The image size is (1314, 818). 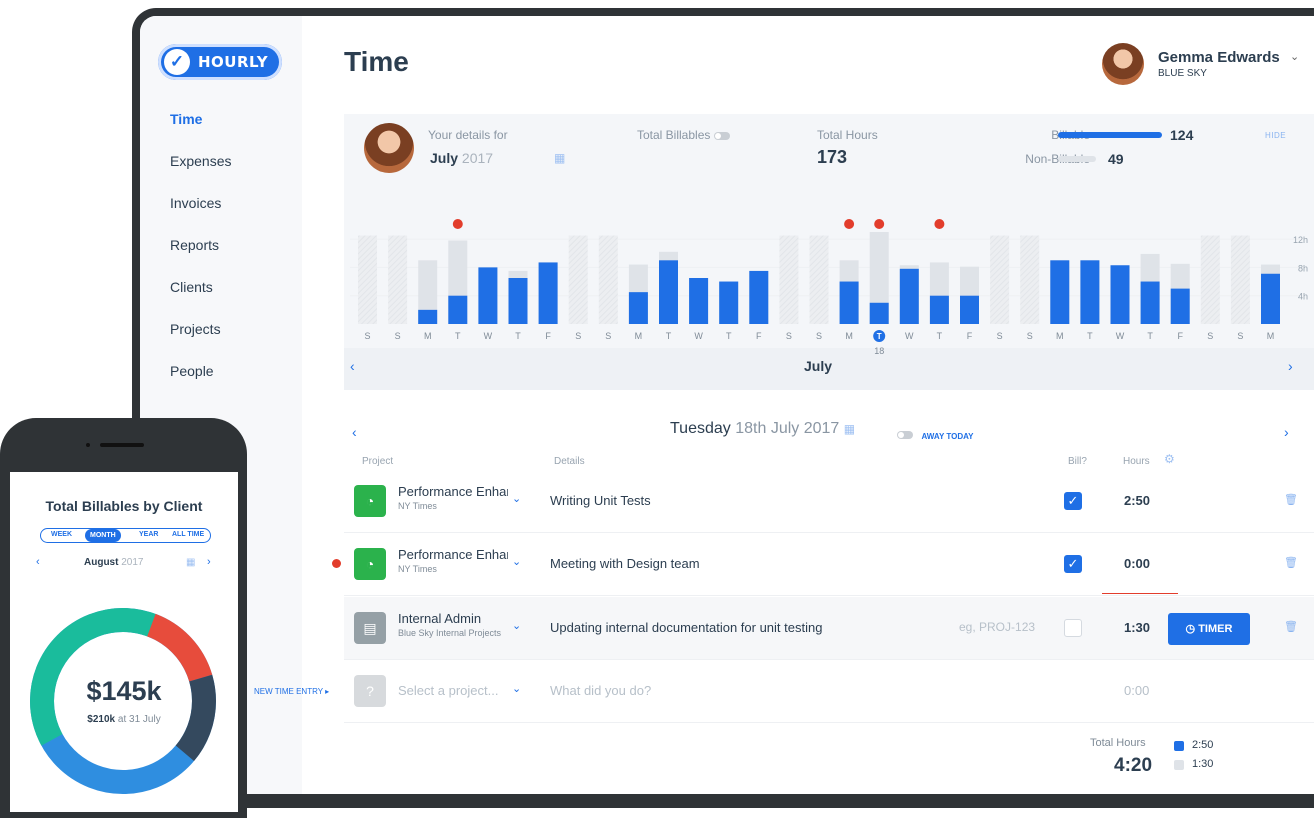 I want to click on billable-checkbox, so click(x=1073, y=628).